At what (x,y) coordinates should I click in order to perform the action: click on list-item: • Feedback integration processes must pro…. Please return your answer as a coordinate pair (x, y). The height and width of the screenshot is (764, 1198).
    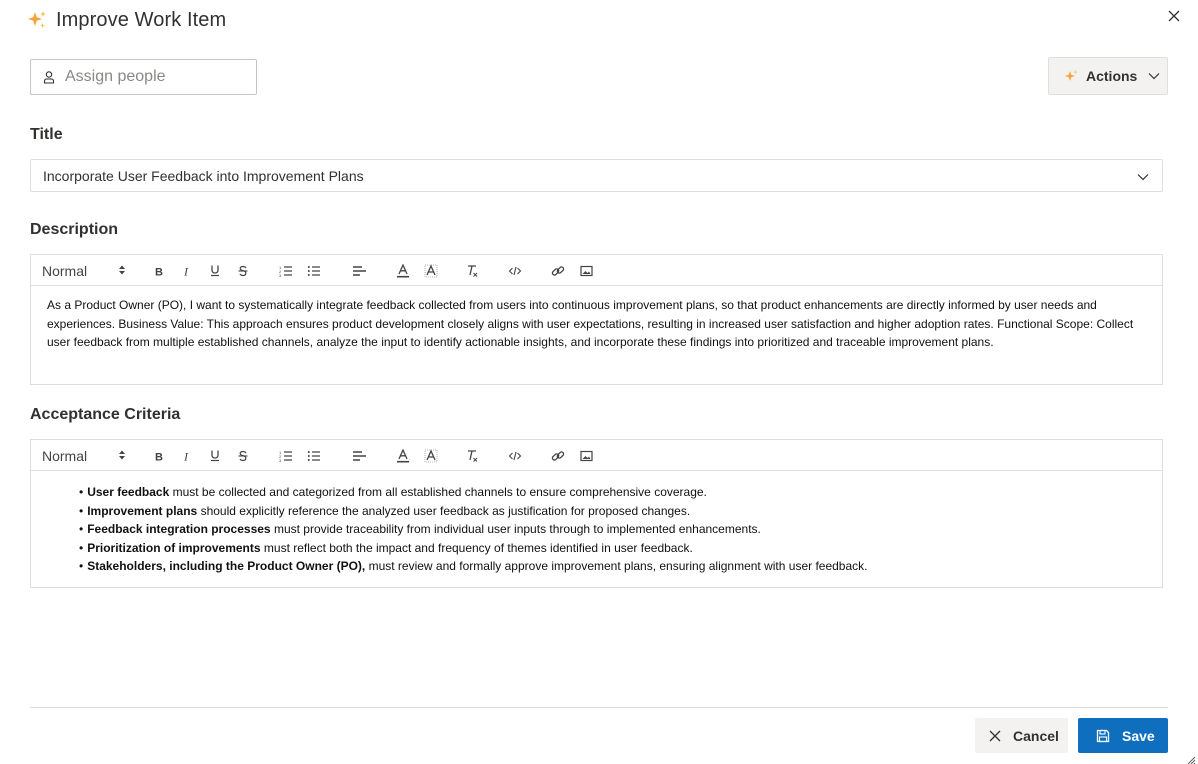
    Looking at the image, I should click on (420, 529).